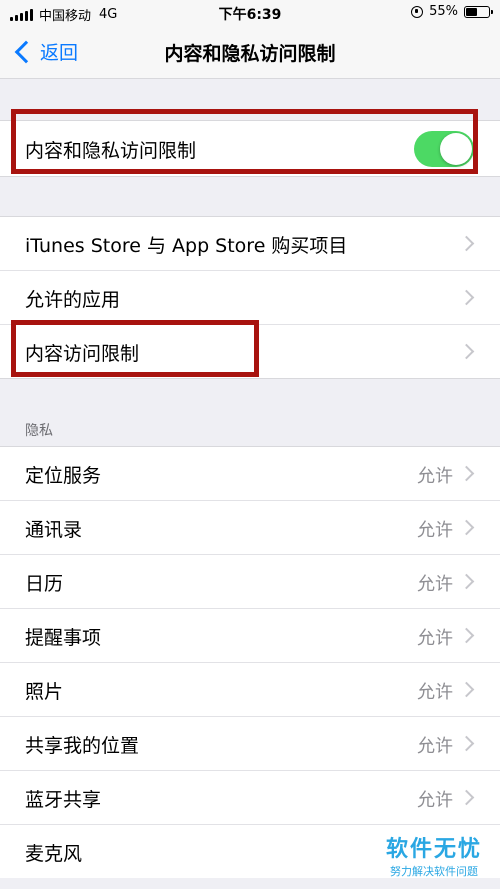 This screenshot has width=500, height=889. What do you see at coordinates (63, 638) in the screenshot?
I see `list-item-label: 提醒事项` at bounding box center [63, 638].